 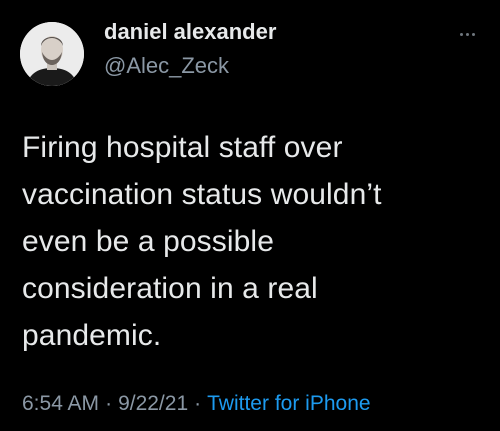 I want to click on tweet-metadata: 6:54 AM · 9/22/21 · Twitter for iPhone, so click(x=196, y=404).